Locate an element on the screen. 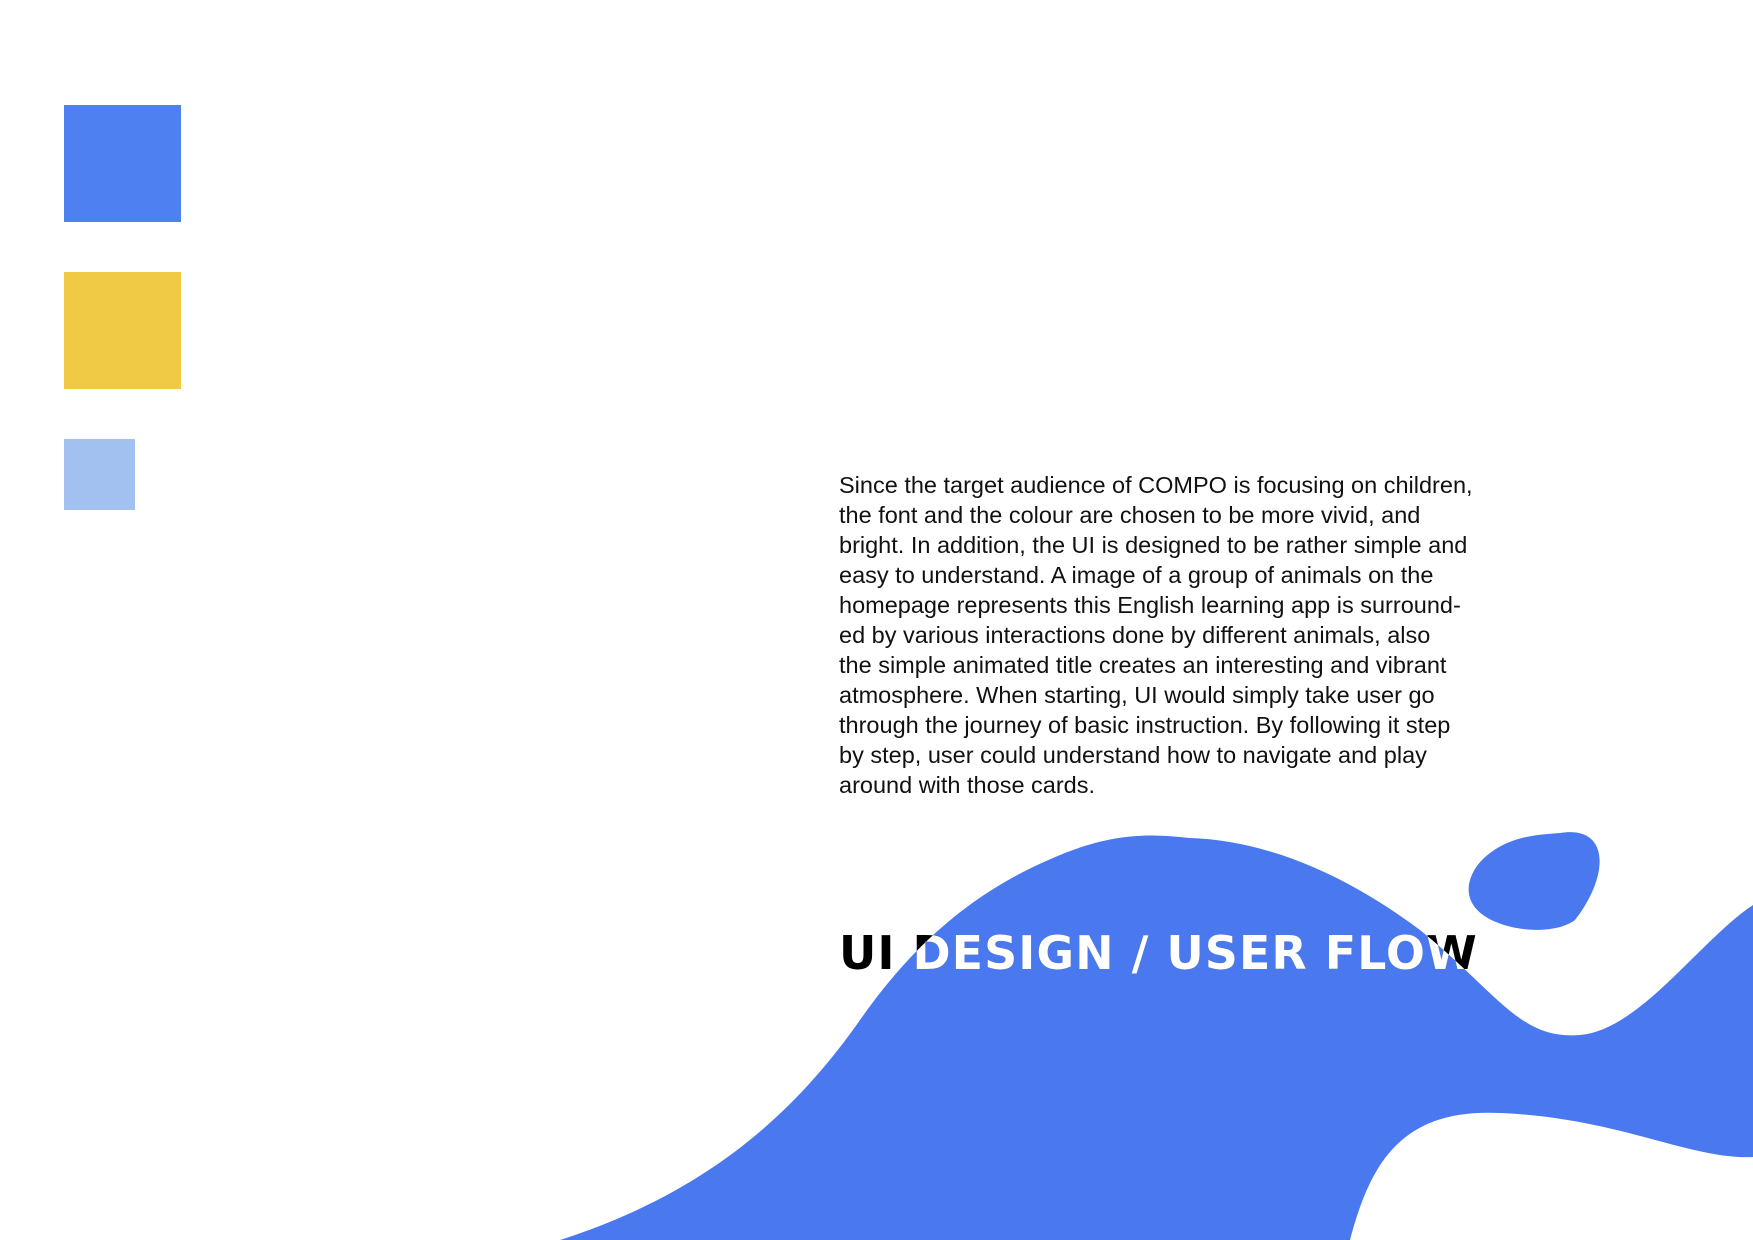  small-blob is located at coordinates (1534, 881).